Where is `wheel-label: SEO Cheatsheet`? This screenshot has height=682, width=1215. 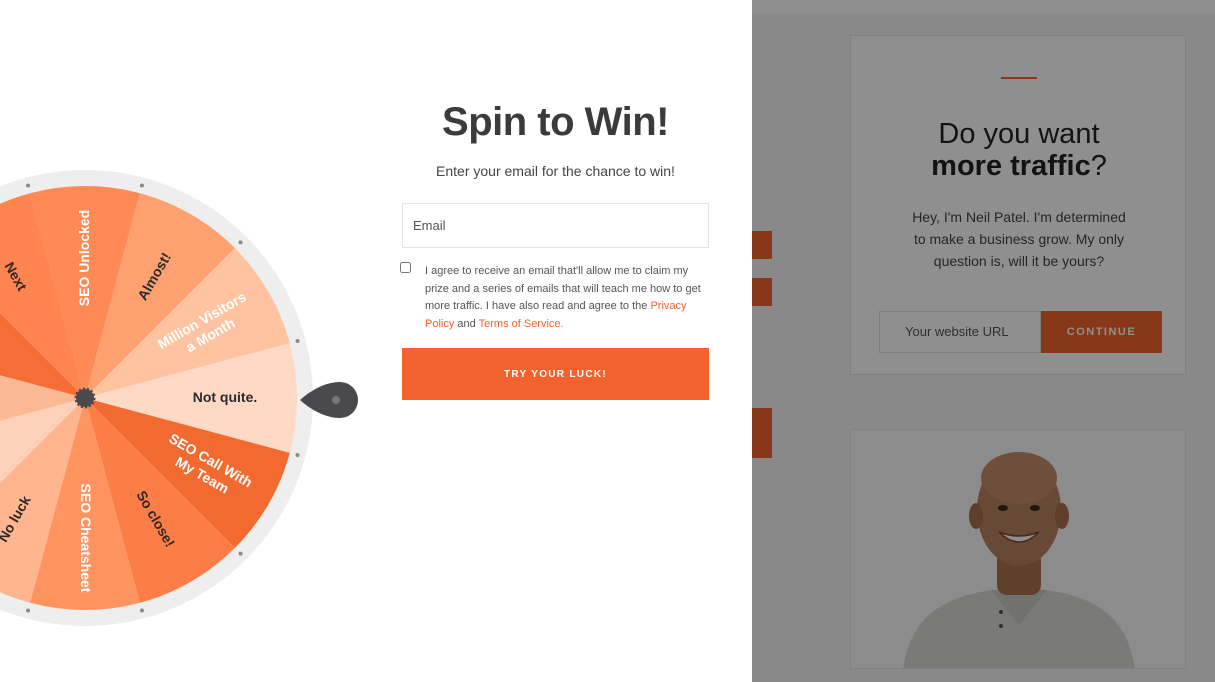 wheel-label: SEO Cheatsheet is located at coordinates (86, 538).